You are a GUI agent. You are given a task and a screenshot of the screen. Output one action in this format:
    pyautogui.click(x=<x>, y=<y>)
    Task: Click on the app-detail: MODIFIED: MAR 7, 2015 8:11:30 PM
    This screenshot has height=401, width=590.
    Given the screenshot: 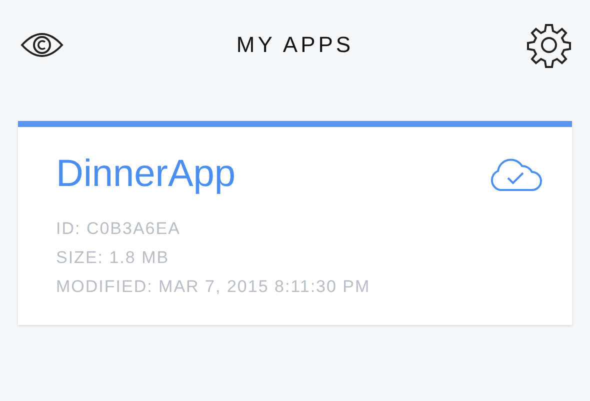 What is the action you would take?
    pyautogui.click(x=214, y=286)
    